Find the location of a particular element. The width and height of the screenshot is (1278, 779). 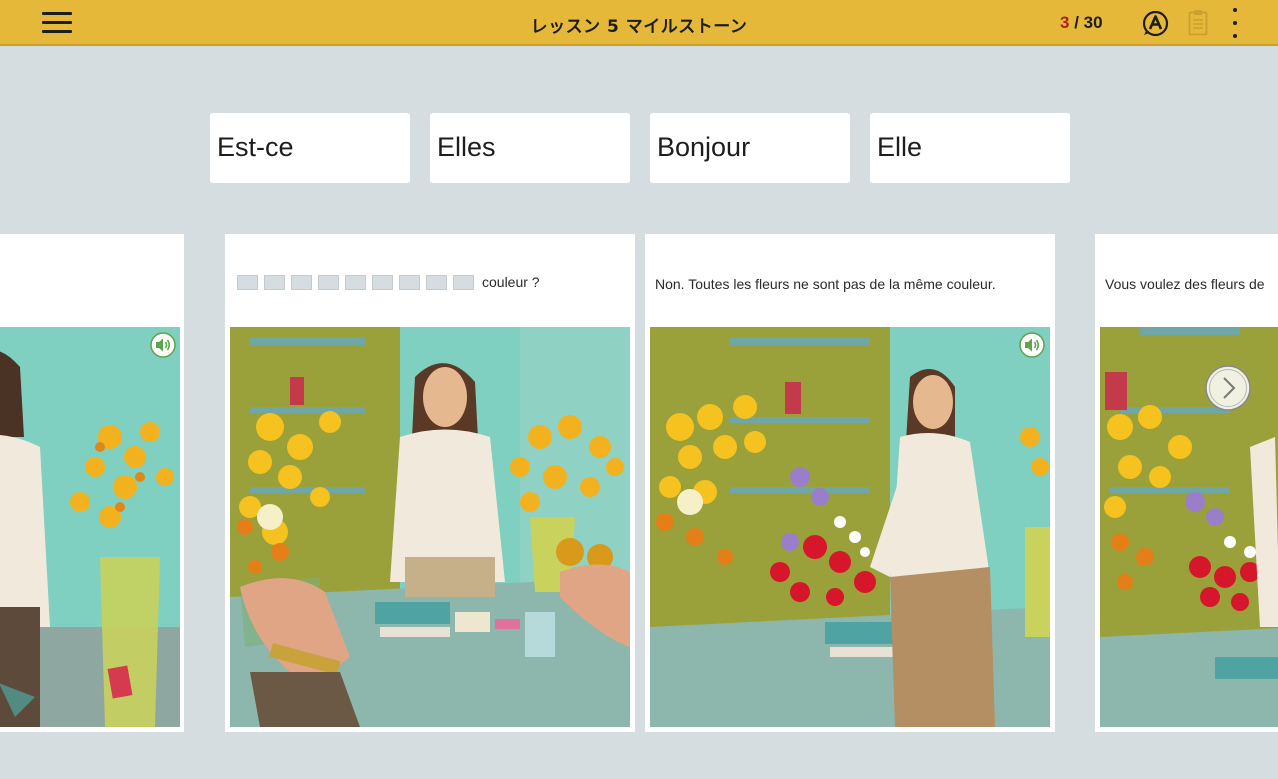

caption-tail: couleur ? is located at coordinates (511, 282).